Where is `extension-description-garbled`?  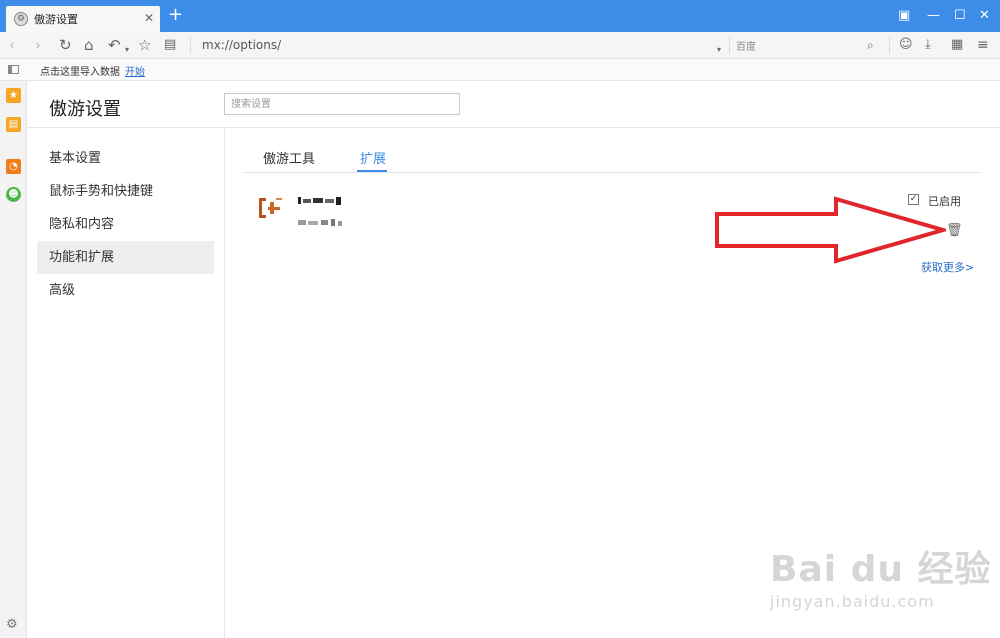 extension-description-garbled is located at coordinates (320, 222).